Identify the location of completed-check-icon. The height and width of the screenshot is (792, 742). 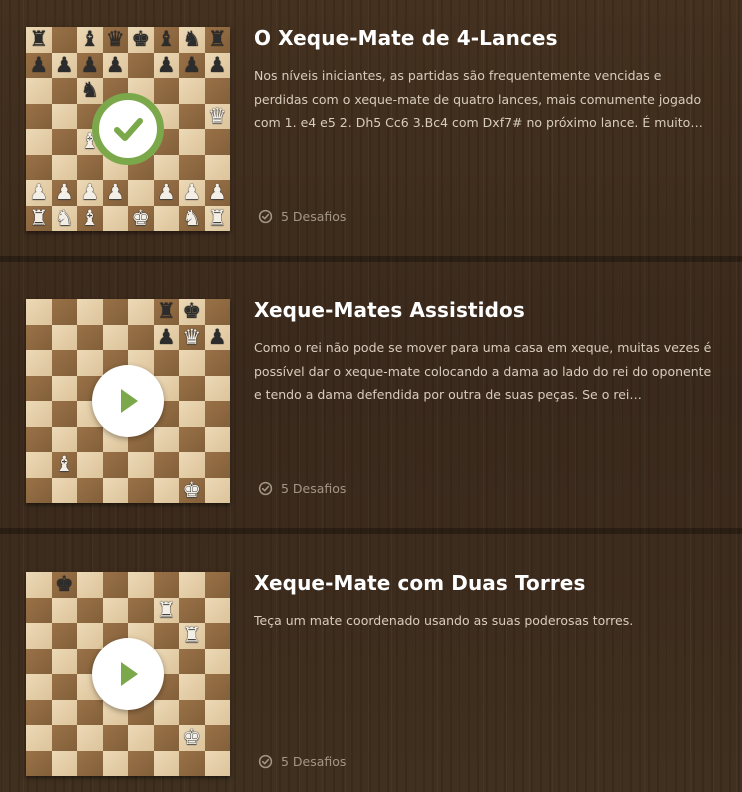
(128, 129).